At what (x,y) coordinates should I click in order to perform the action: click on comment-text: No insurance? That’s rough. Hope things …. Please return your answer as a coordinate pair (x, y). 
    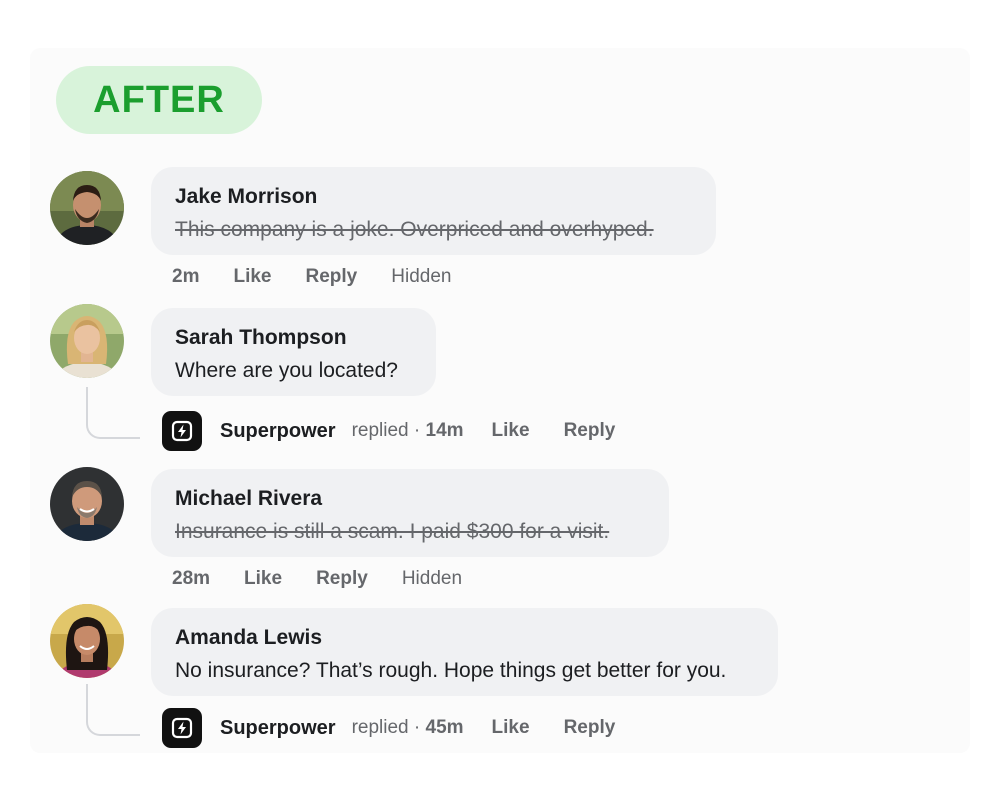
    Looking at the image, I should click on (451, 670).